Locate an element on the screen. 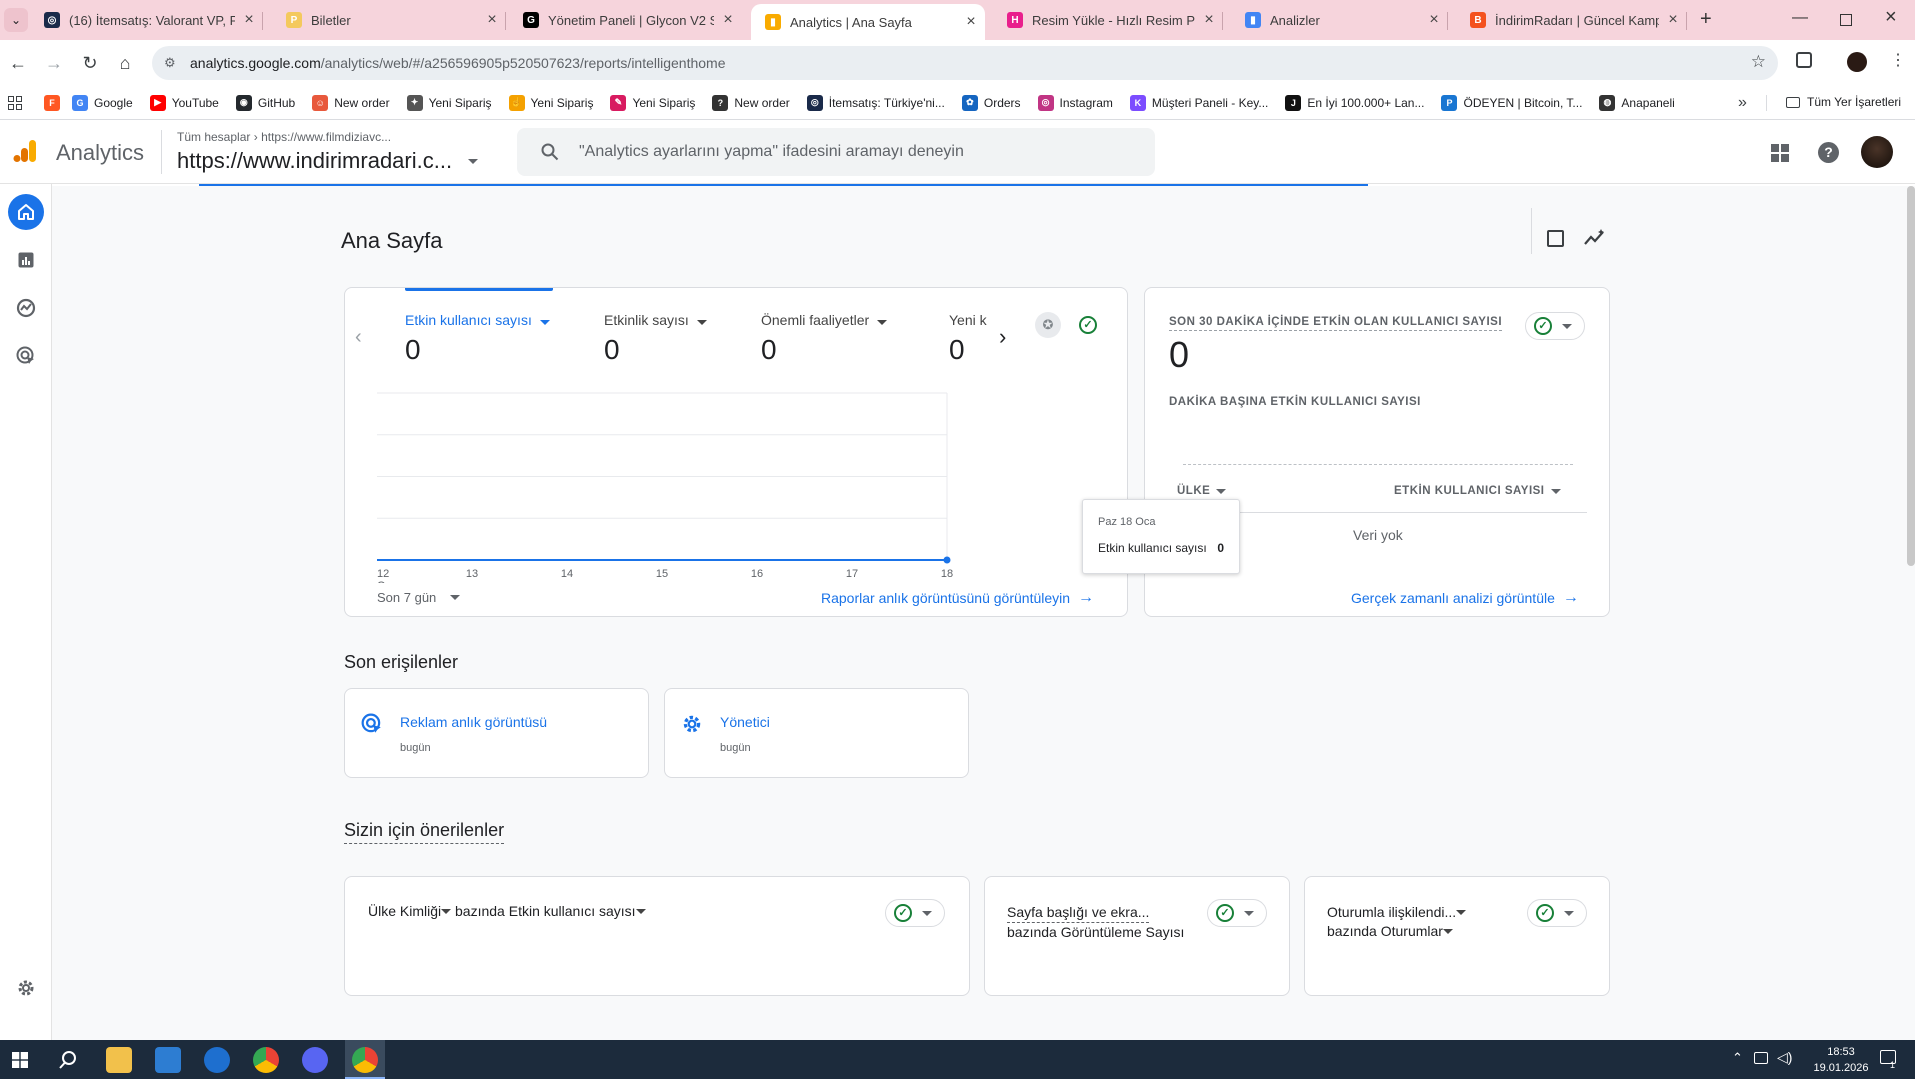 The image size is (1915, 1079). reports-icon is located at coordinates (26, 260).